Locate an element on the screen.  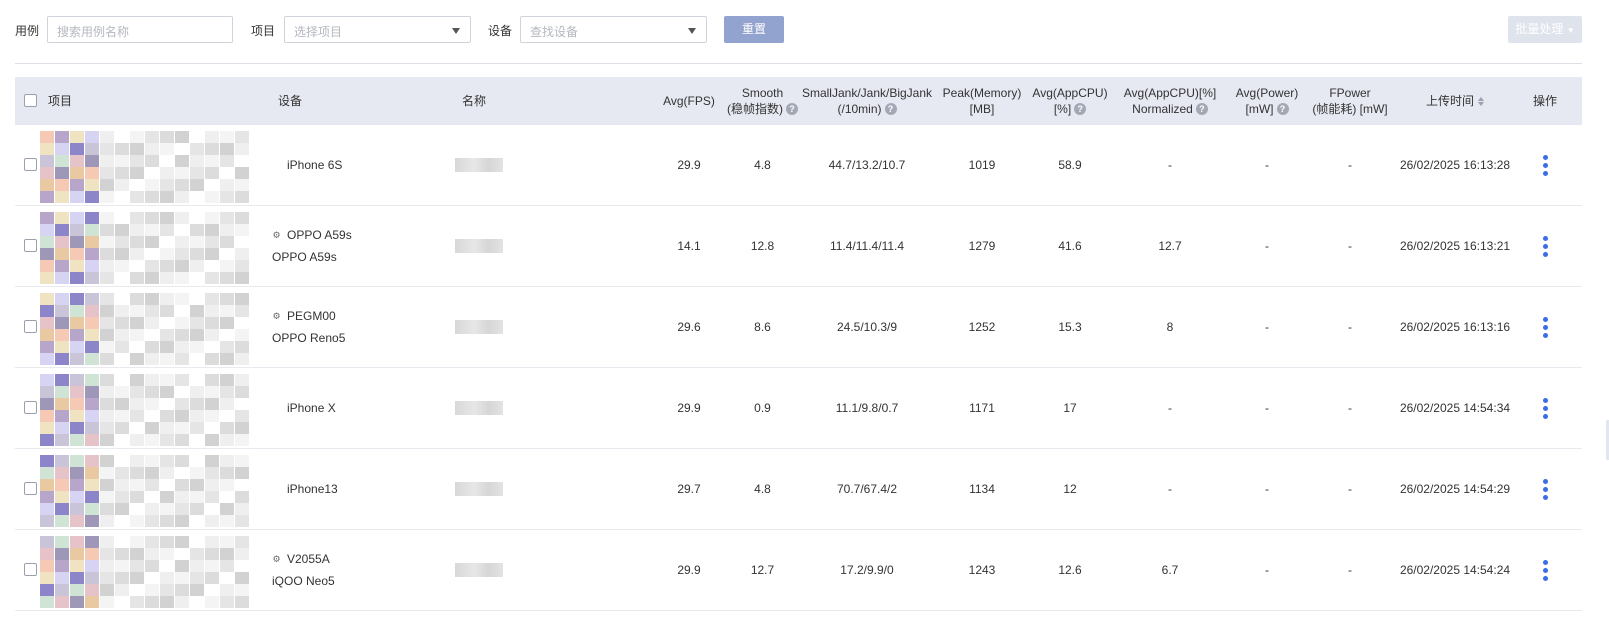
batch-action-button: 批量处理 ▼ is located at coordinates (1545, 29).